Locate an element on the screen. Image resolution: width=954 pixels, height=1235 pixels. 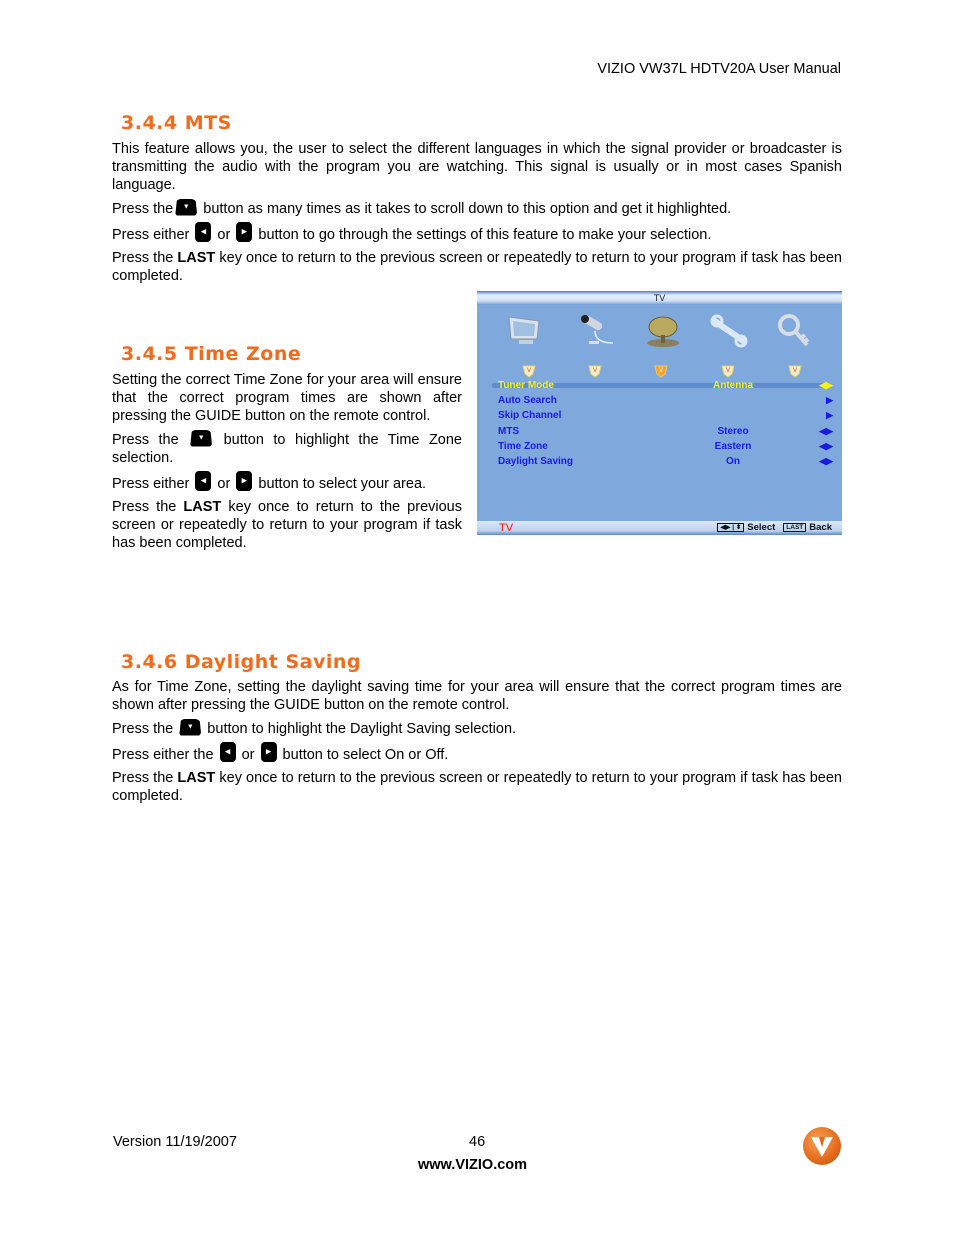
footer-page-number: 46 is located at coordinates (477, 1142).